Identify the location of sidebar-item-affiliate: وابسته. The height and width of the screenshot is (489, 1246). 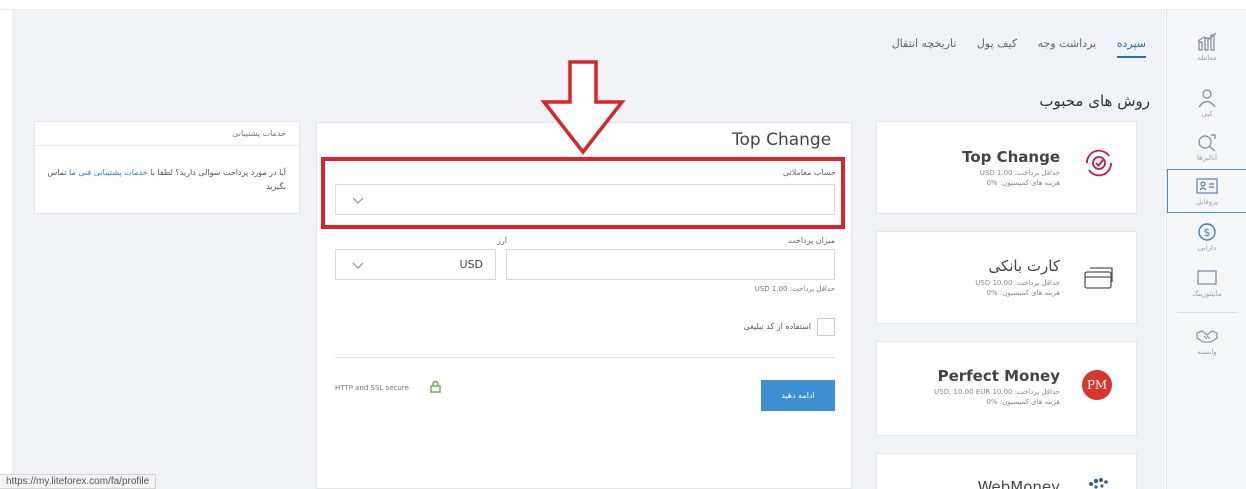
(1206, 342).